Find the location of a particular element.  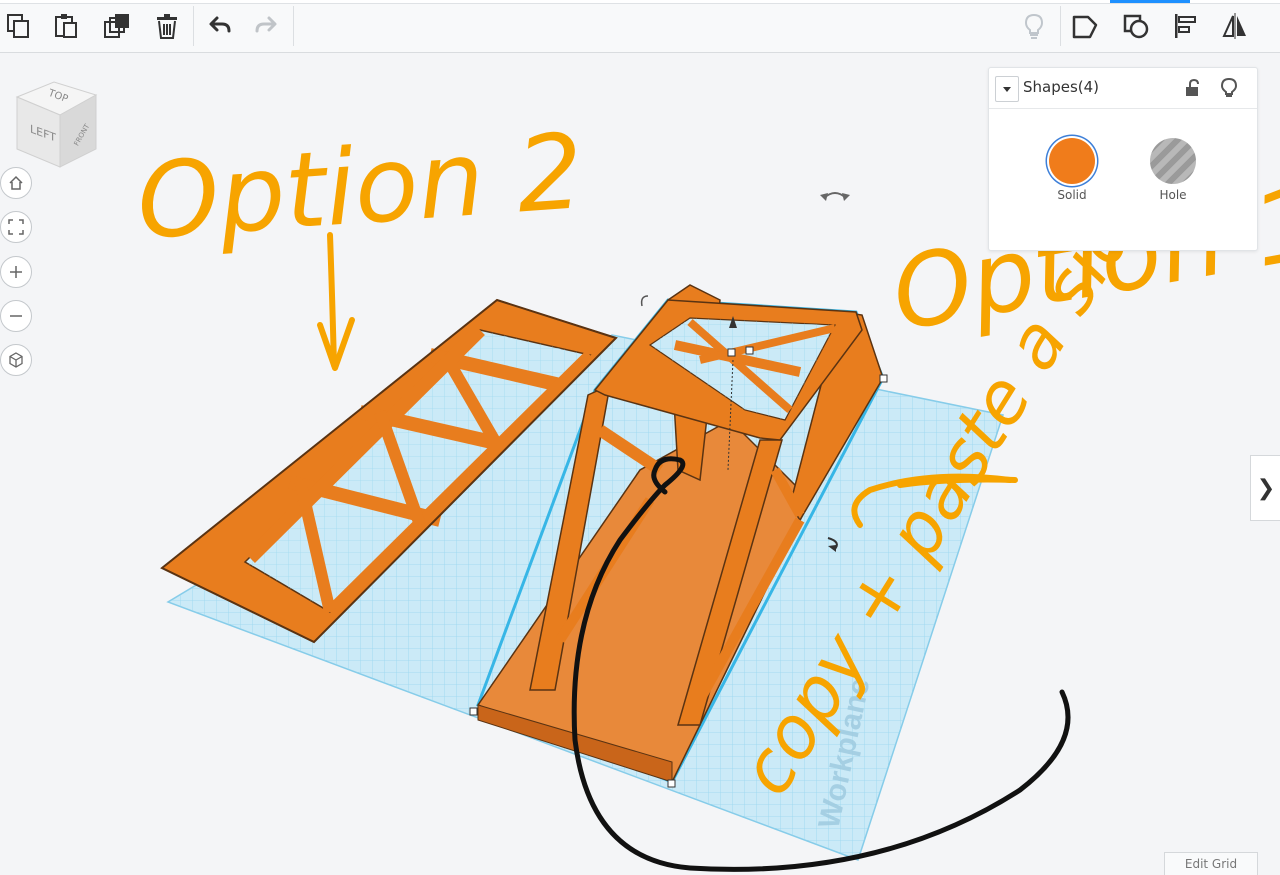

zoom-in-icon is located at coordinates (16, 272).